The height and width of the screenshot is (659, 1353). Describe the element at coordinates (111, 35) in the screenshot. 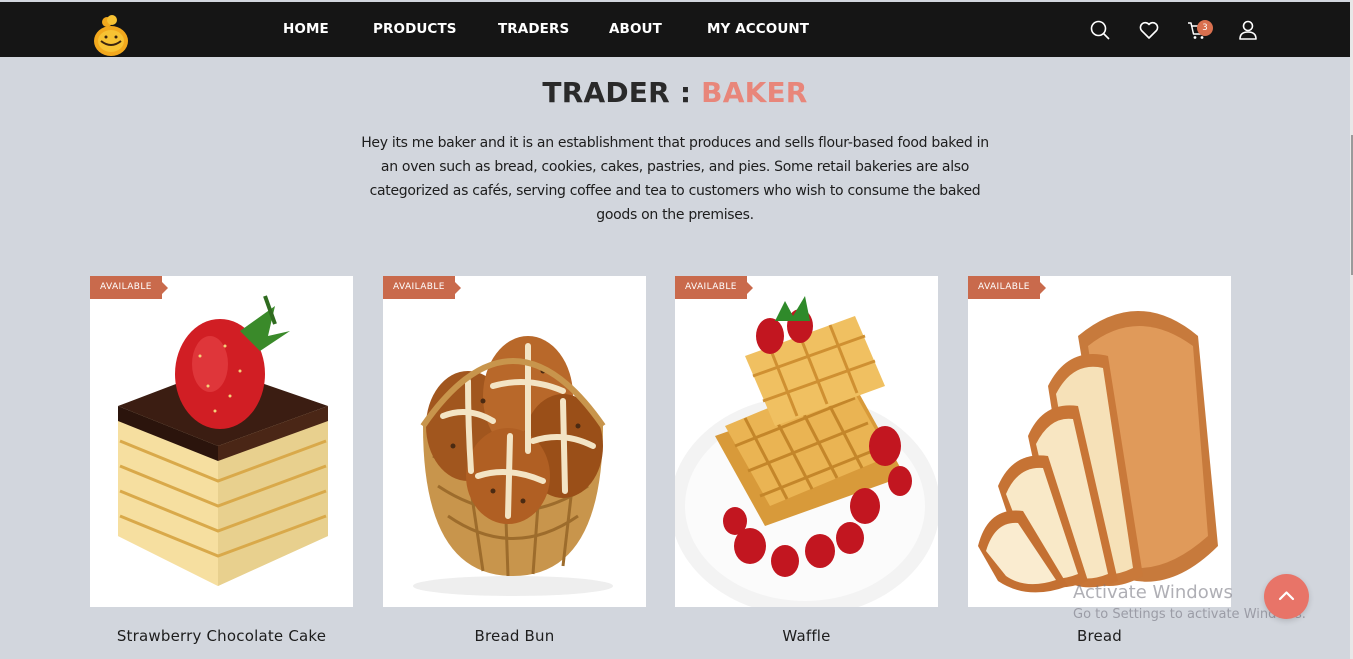

I see `bakery-logo` at that location.